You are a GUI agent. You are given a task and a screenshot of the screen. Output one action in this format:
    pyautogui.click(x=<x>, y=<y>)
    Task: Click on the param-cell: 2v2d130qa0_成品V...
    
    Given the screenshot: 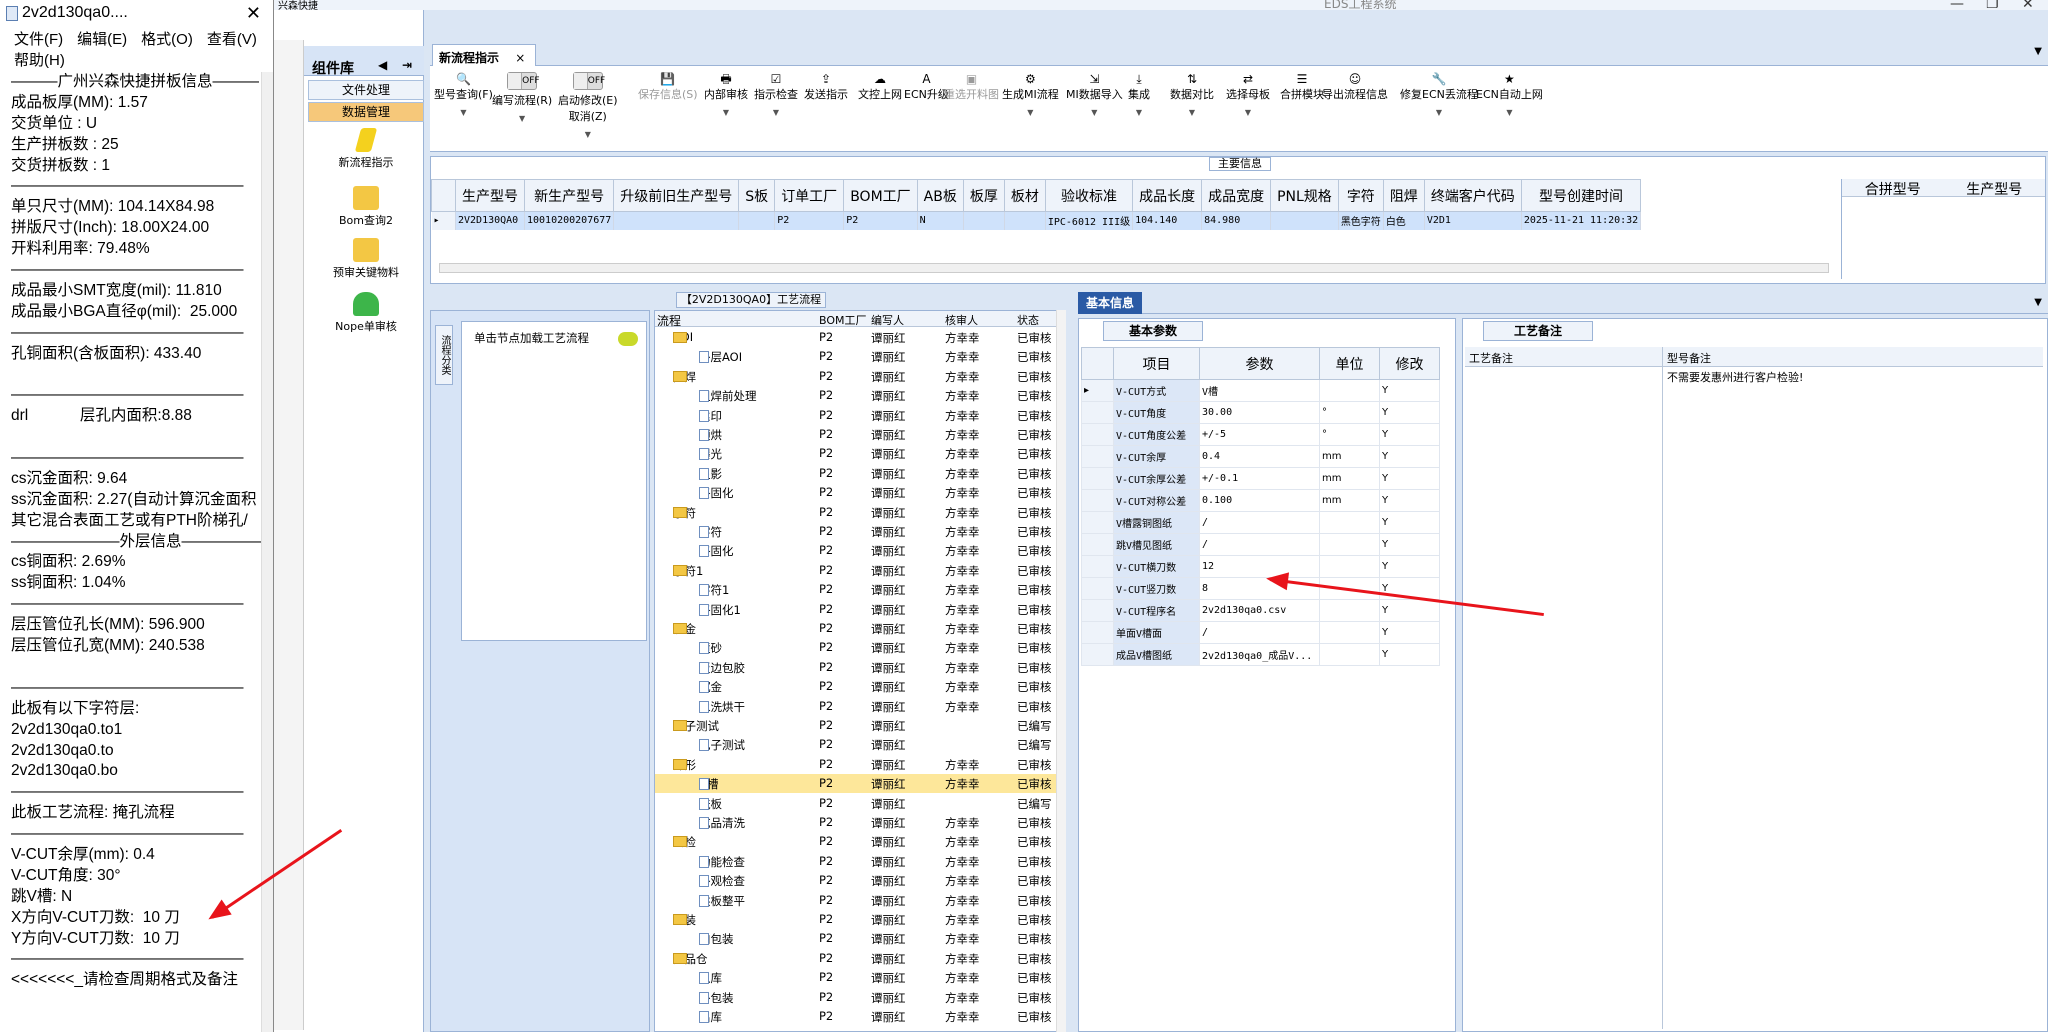 What is the action you would take?
    pyautogui.click(x=1259, y=654)
    